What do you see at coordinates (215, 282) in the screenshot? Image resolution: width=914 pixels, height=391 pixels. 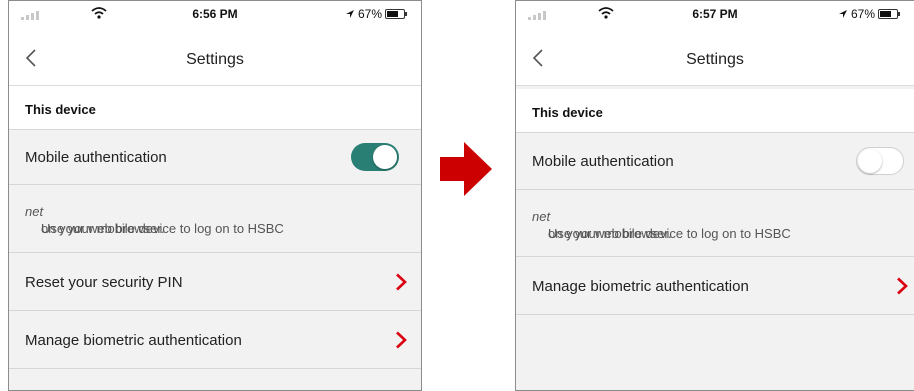 I see `reset-security-pin-row: Reset your security PIN` at bounding box center [215, 282].